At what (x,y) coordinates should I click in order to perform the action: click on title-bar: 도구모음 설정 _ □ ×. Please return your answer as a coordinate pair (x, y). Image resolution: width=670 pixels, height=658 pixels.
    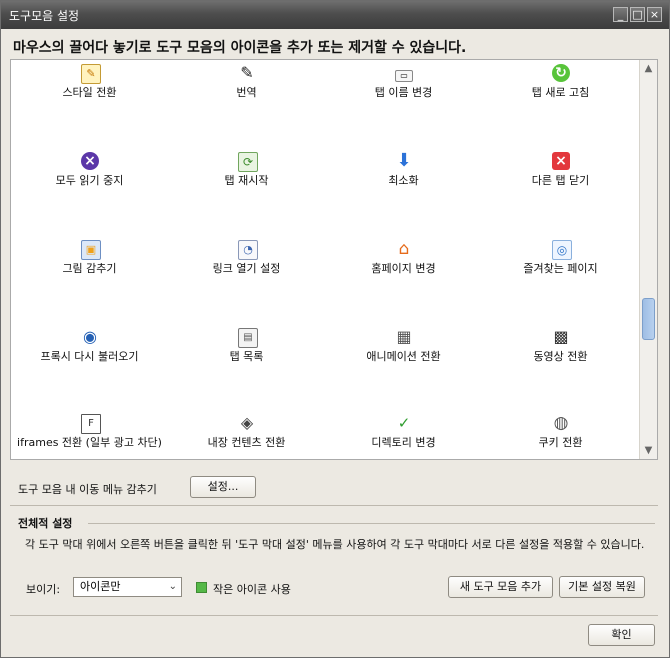
    Looking at the image, I should click on (335, 15).